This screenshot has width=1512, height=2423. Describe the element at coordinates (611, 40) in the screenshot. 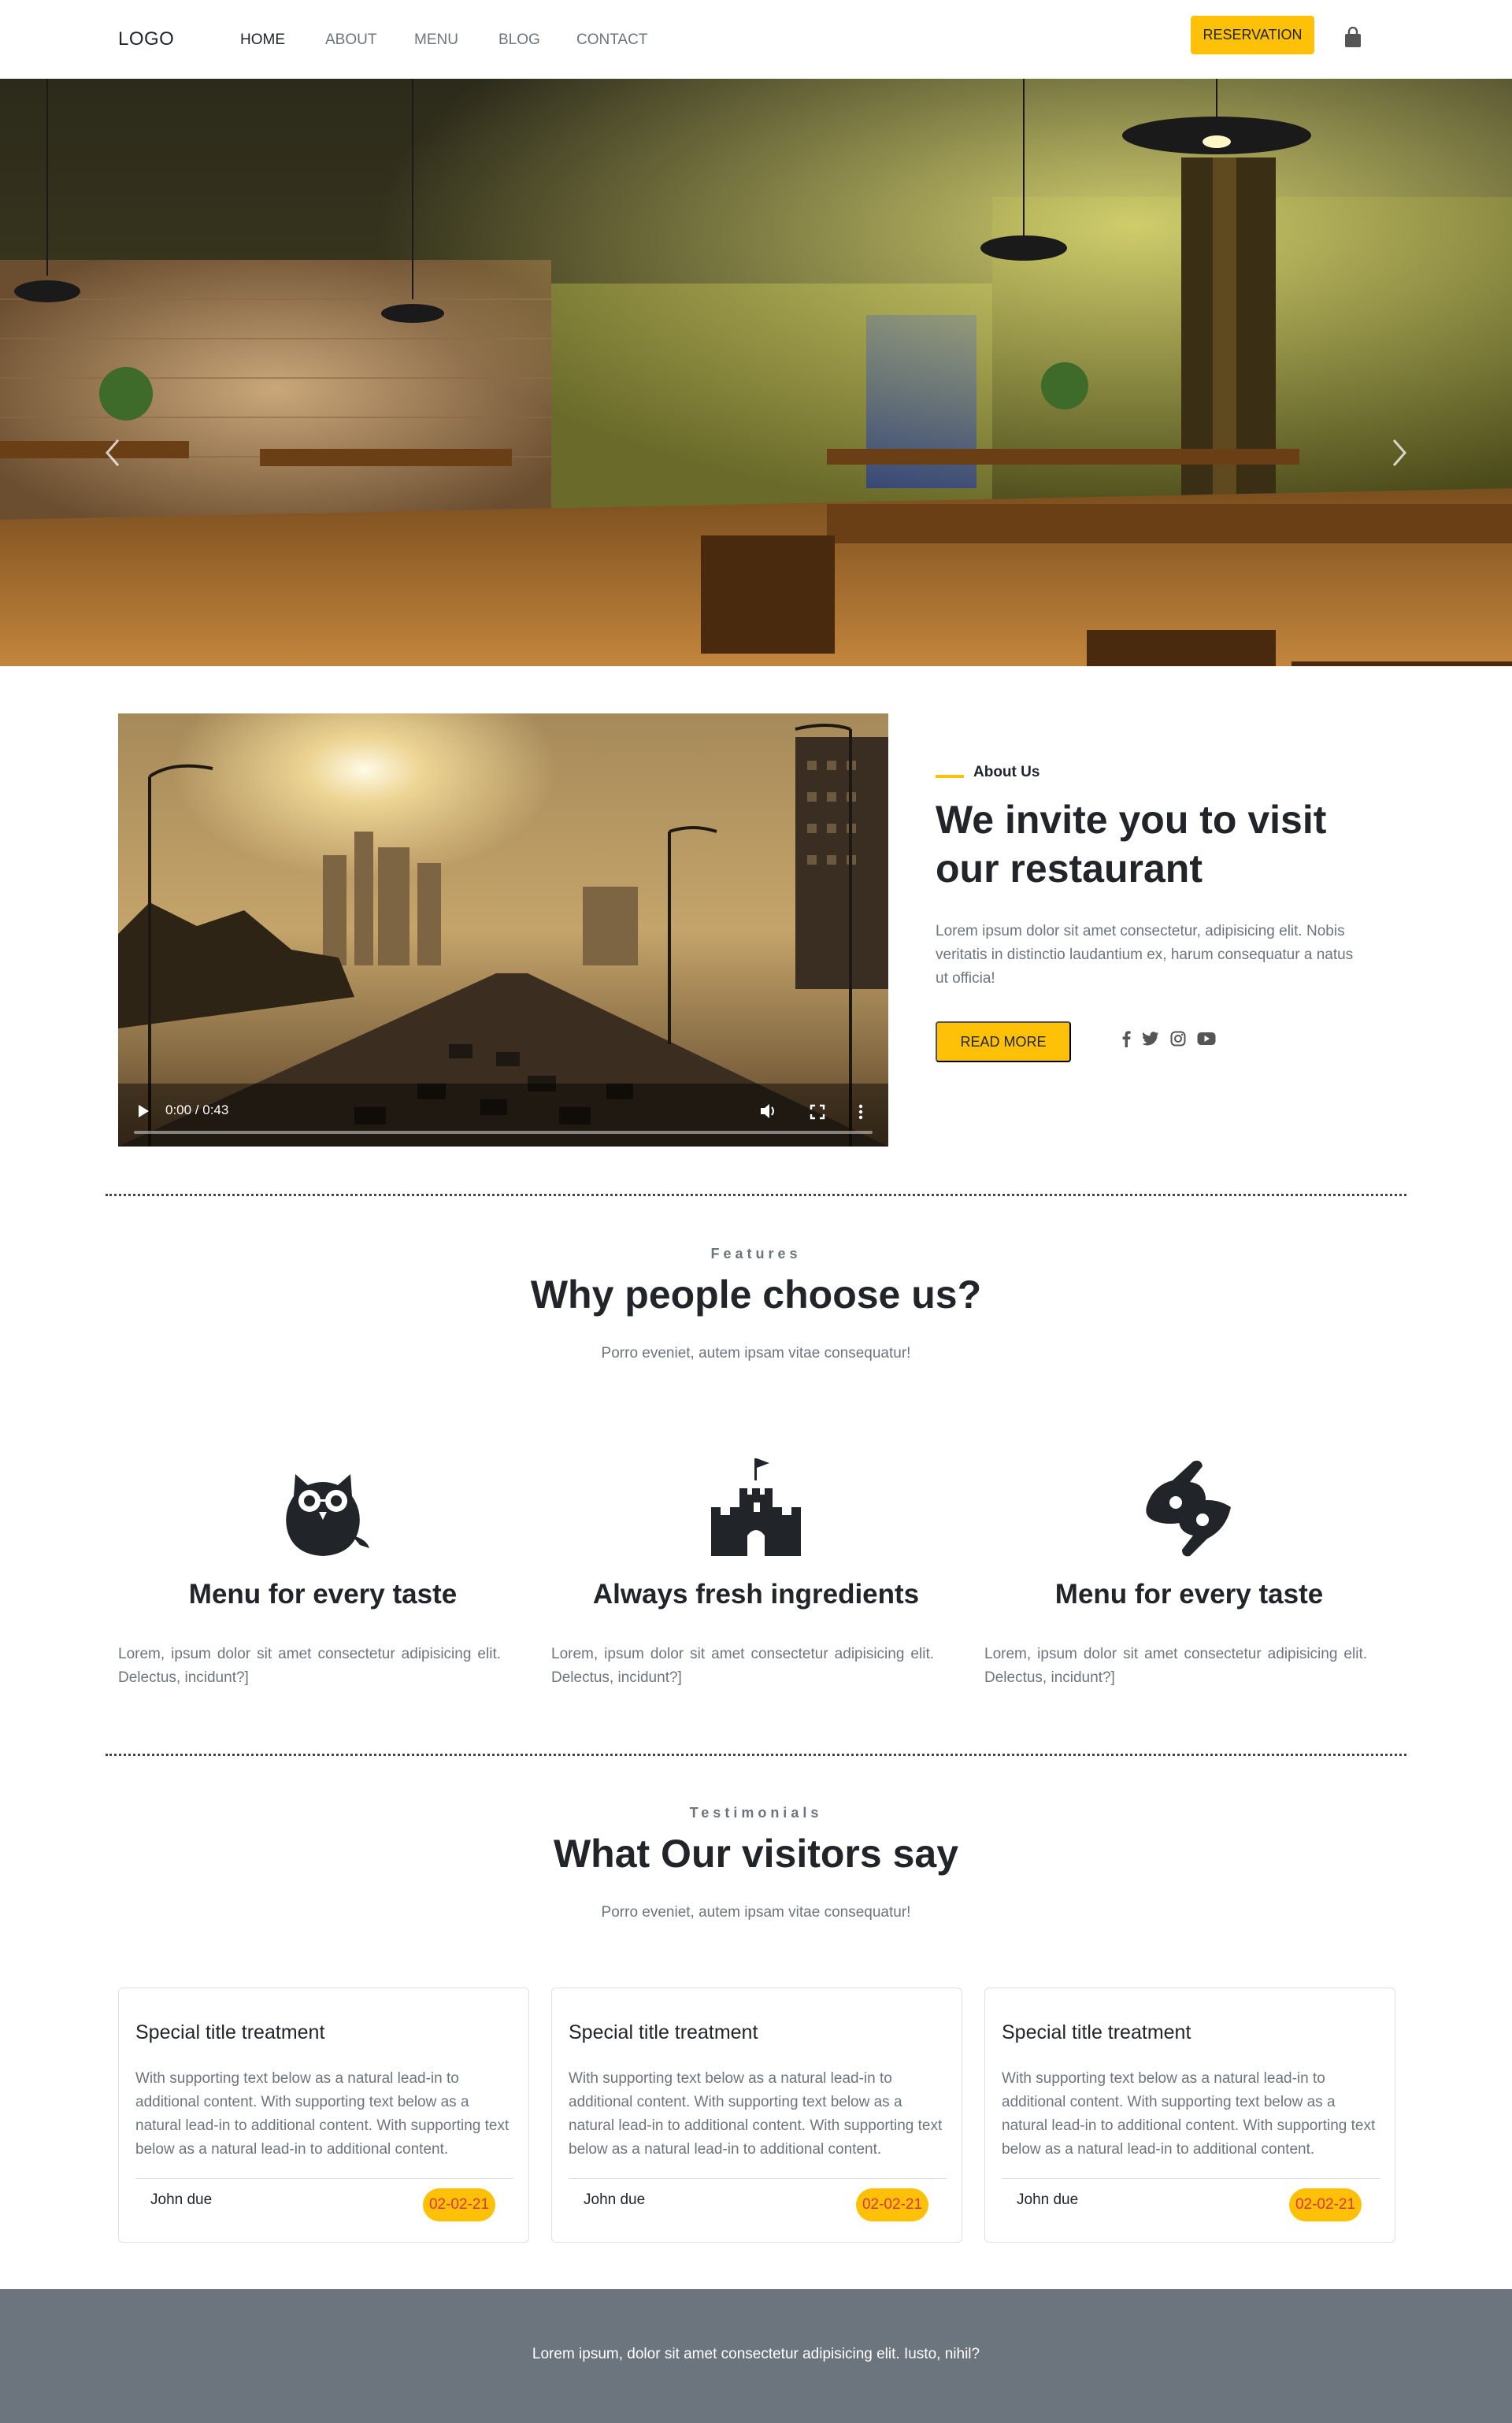

I see `nav-link-contact: CONTACT` at that location.